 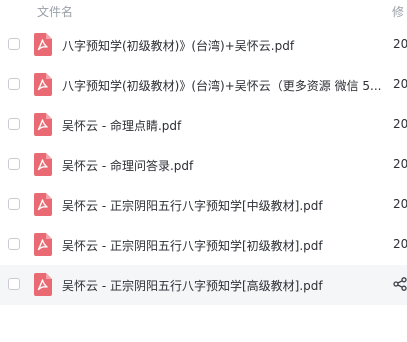 What do you see at coordinates (222, 45) in the screenshot?
I see `file-name: 八字预知学(初级教材)》(台湾)+吴怀云.pdf` at bounding box center [222, 45].